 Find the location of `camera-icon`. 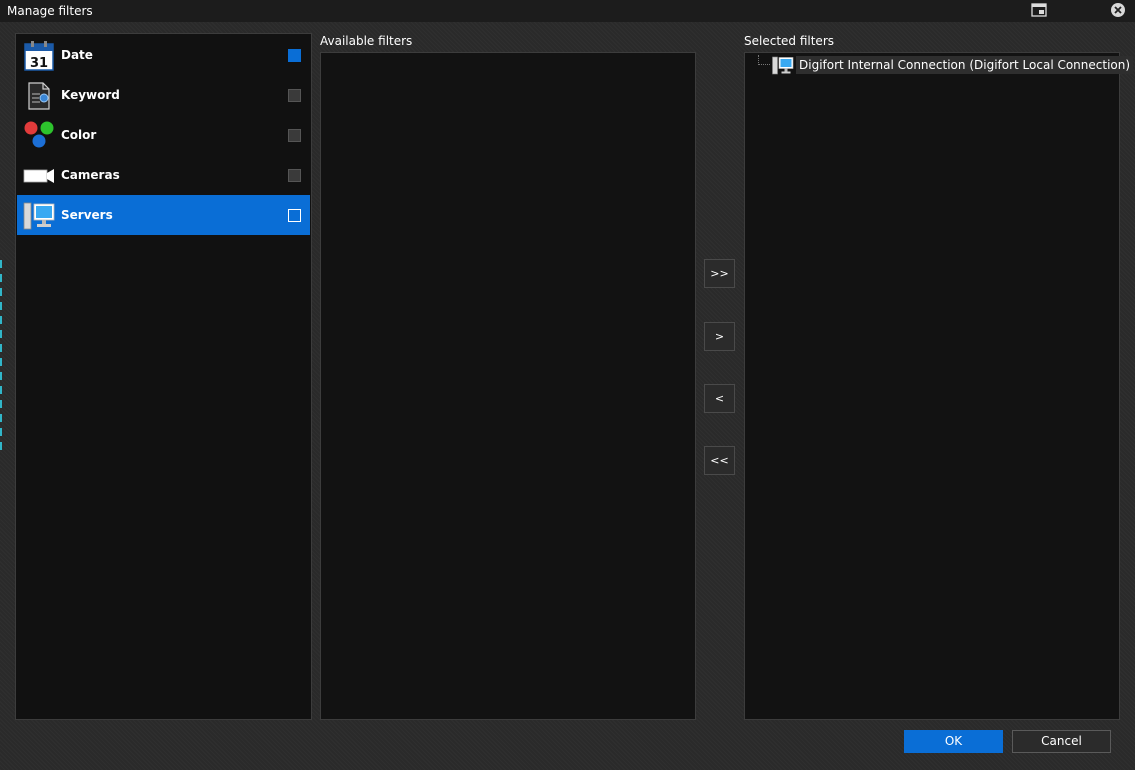

camera-icon is located at coordinates (38, 176).